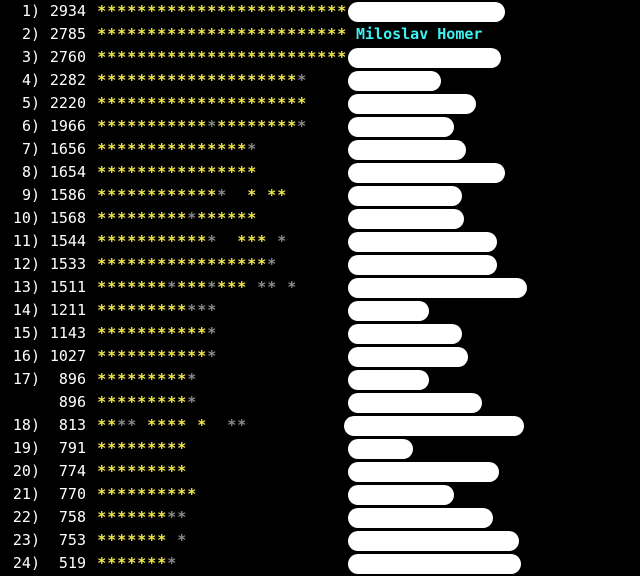 The width and height of the screenshot is (640, 576). Describe the element at coordinates (67, 34) in the screenshot. I see `score-value: 2785` at that location.